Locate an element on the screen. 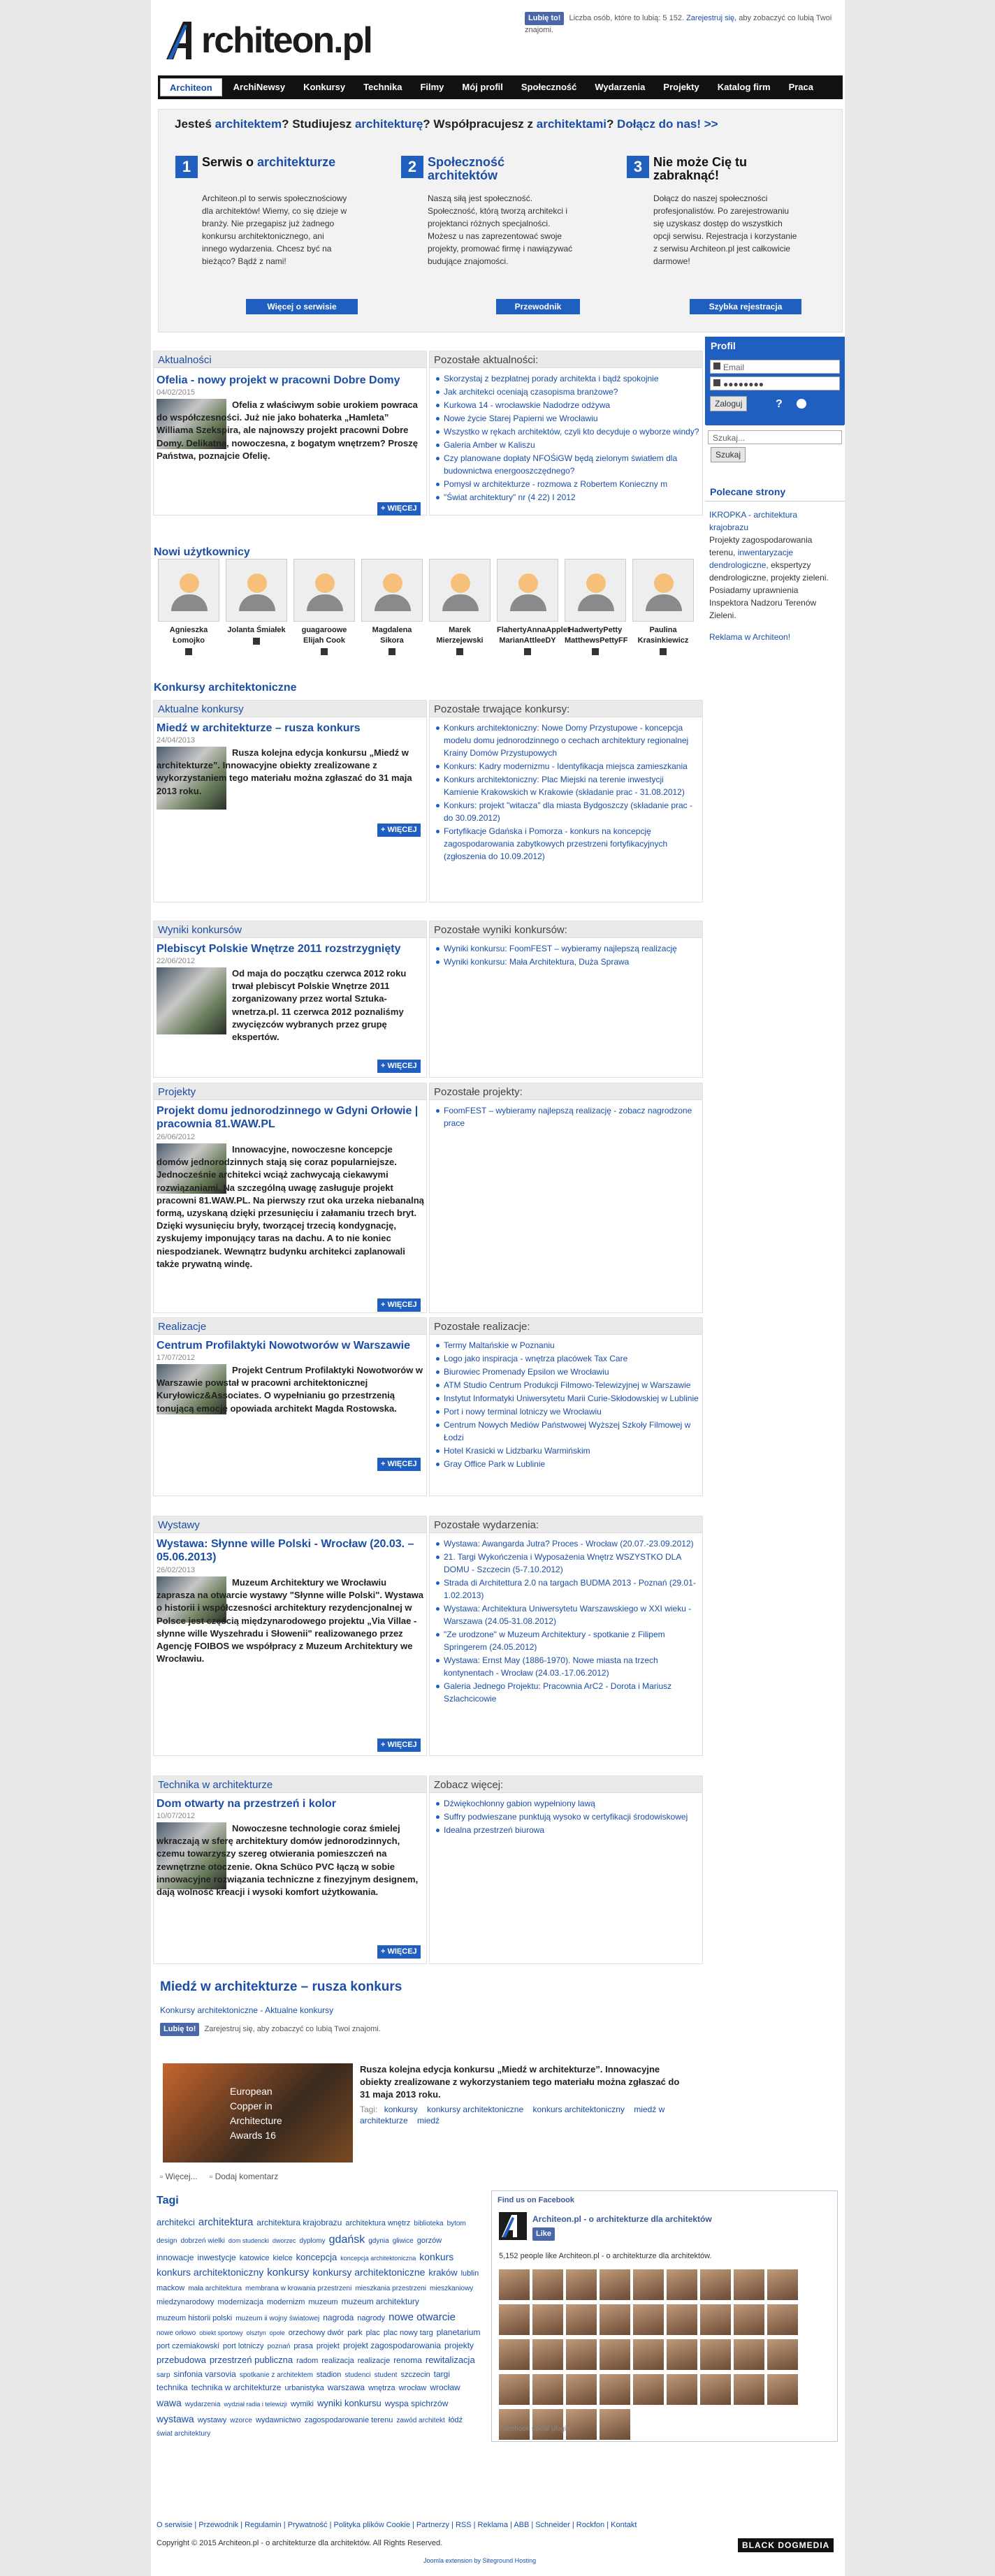  tag-link: olsztyn is located at coordinates (256, 2333).